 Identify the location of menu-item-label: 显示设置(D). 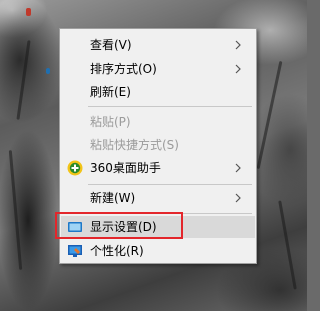
(123, 227).